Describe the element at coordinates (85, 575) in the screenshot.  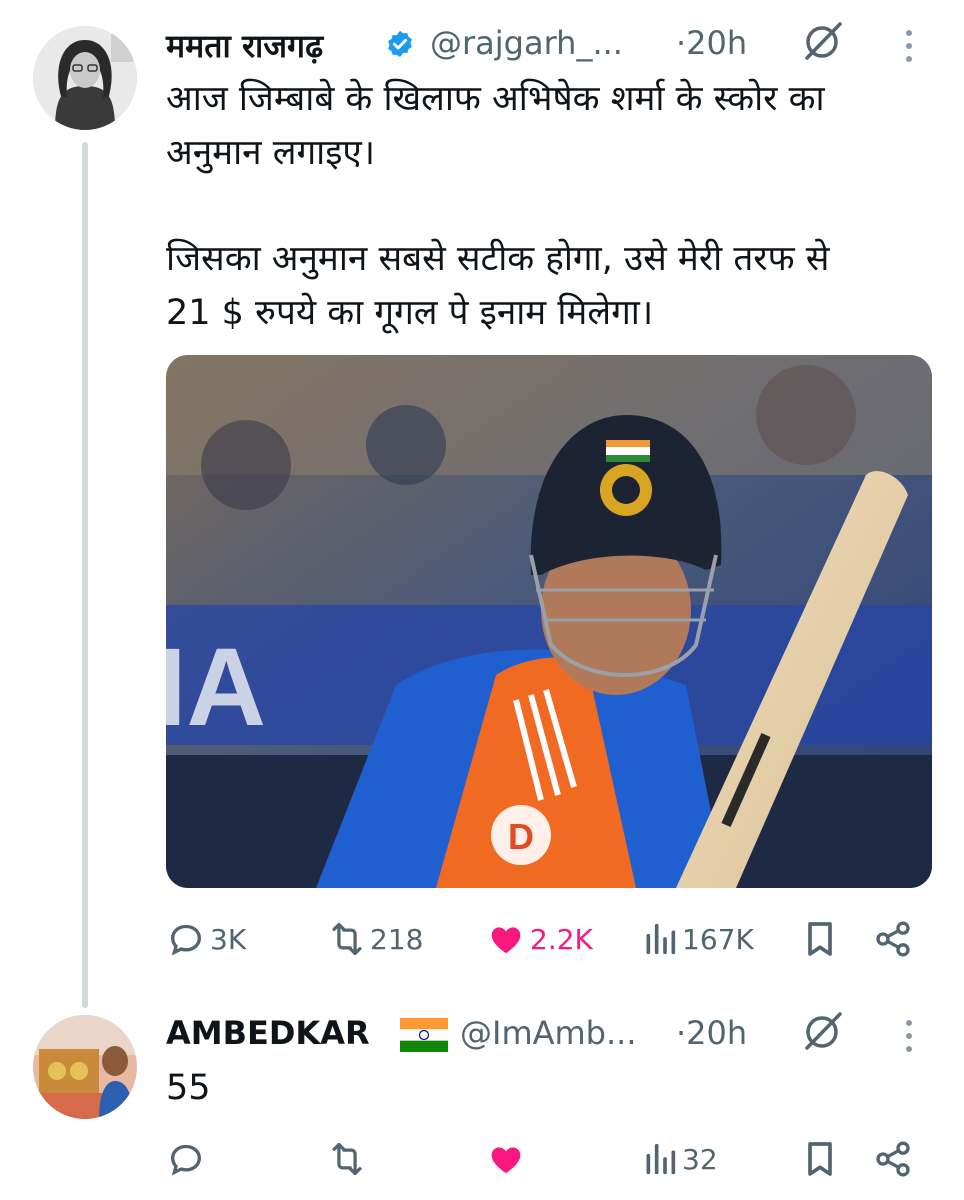
I see `thread-connector` at that location.